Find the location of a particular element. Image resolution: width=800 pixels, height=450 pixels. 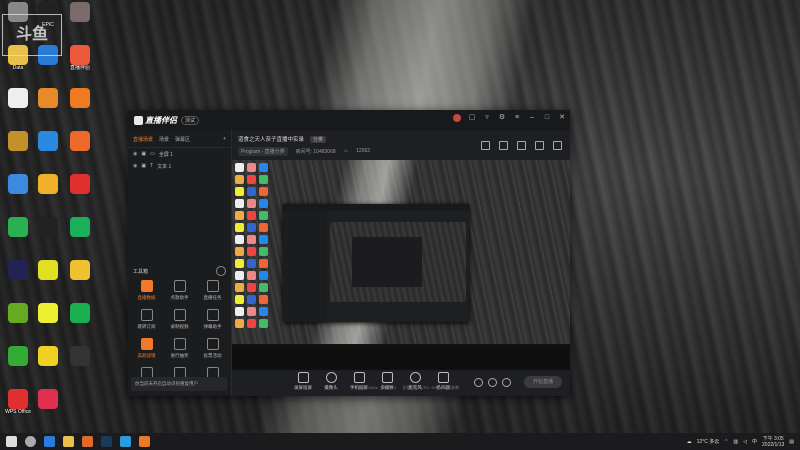

tool-label: 跳转订阅 is located at coordinates (146, 326).